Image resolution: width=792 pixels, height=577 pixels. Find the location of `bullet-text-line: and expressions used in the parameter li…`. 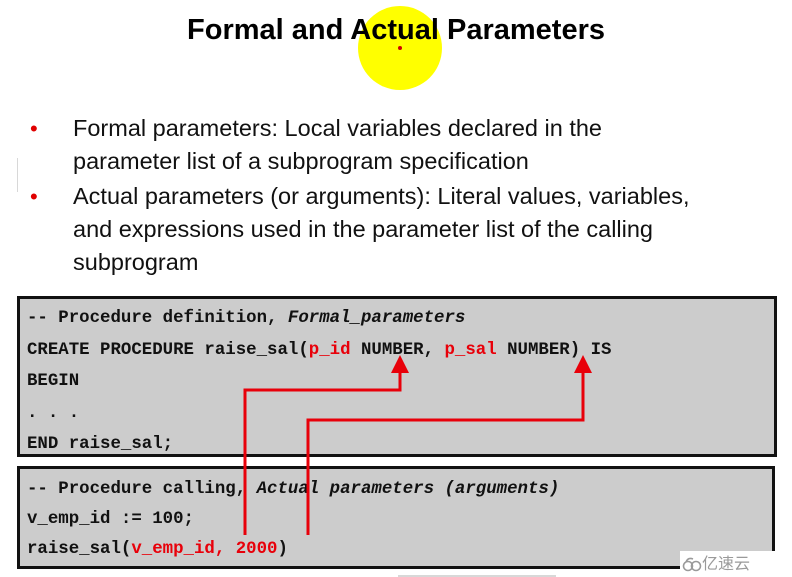

bullet-text-line: and expressions used in the parameter li… is located at coordinates (363, 229).